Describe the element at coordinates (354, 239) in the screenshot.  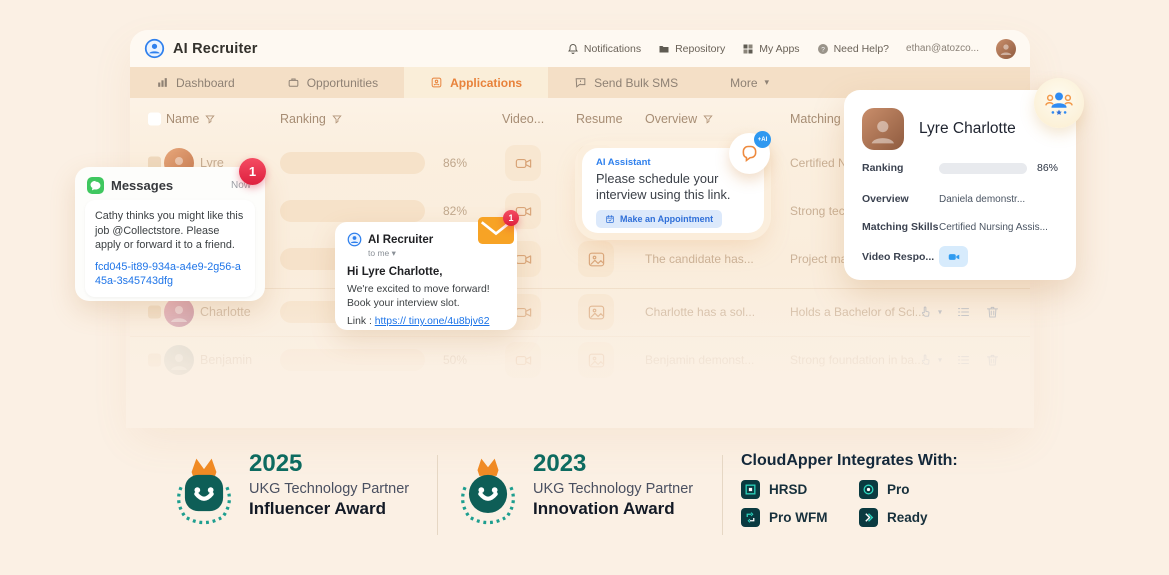
I see `app-logo-icon` at that location.